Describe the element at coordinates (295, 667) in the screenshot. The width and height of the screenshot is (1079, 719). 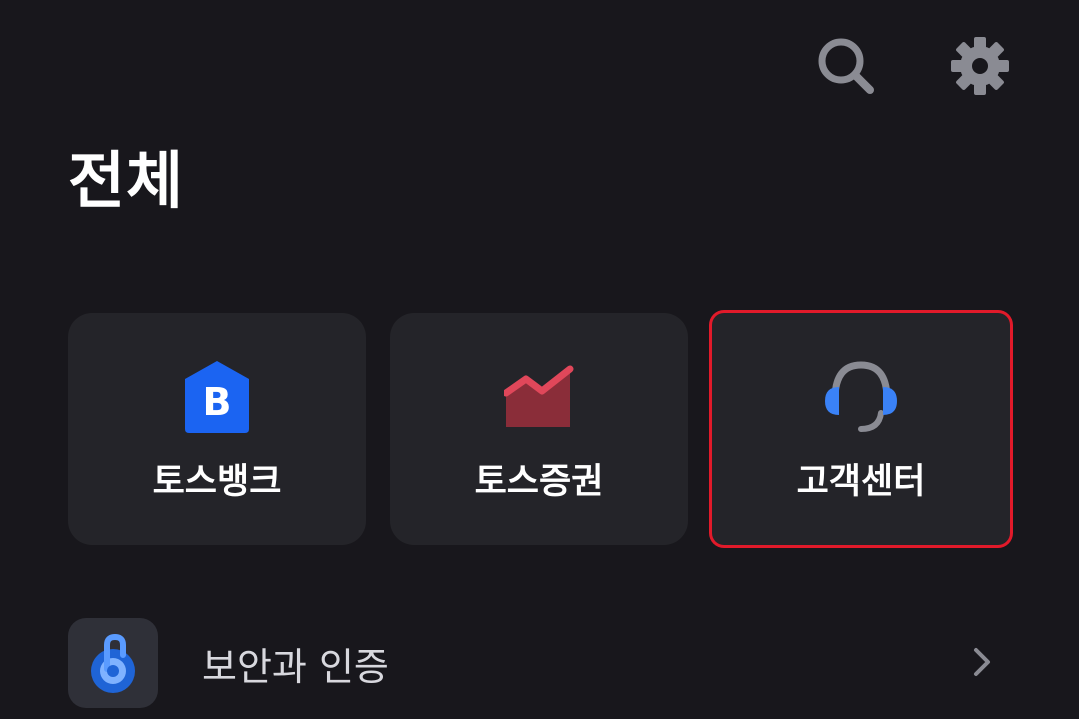
I see `row-label: 보안과 인증` at that location.